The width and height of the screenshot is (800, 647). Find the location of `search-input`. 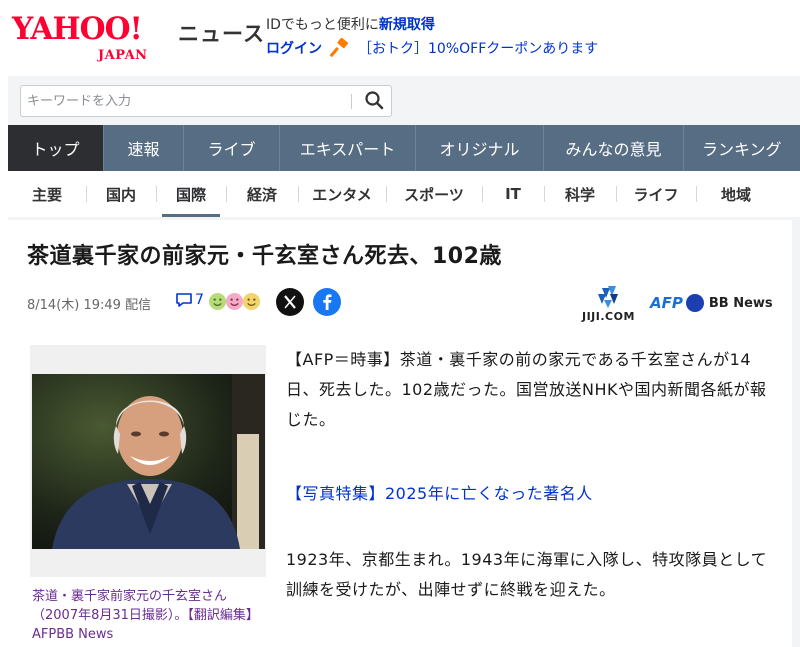

search-input is located at coordinates (187, 101).